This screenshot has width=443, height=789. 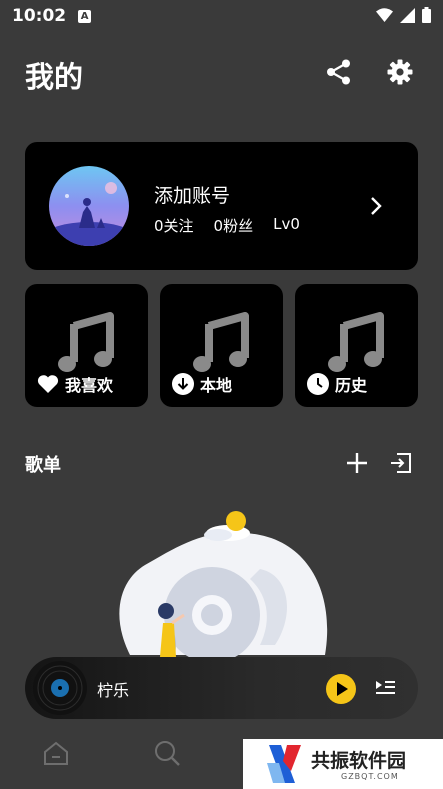 What do you see at coordinates (339, 72) in the screenshot?
I see `share-icon` at bounding box center [339, 72].